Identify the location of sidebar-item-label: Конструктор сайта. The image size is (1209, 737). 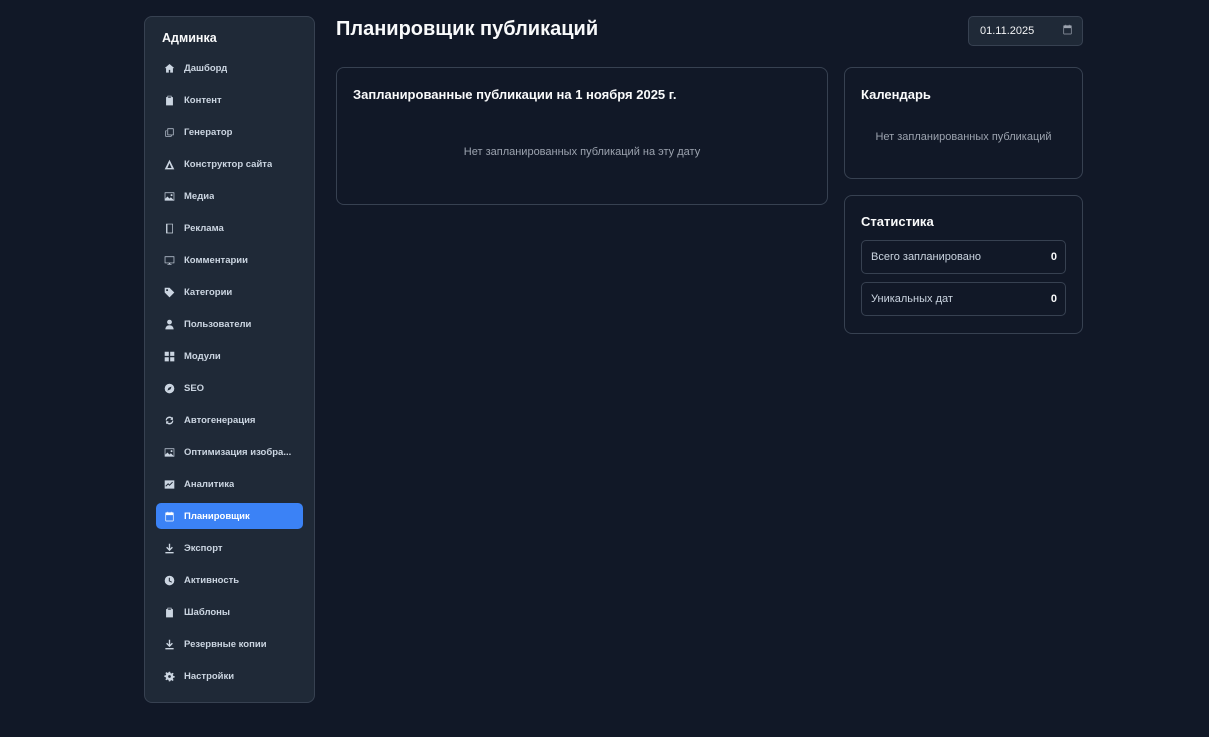
(228, 164).